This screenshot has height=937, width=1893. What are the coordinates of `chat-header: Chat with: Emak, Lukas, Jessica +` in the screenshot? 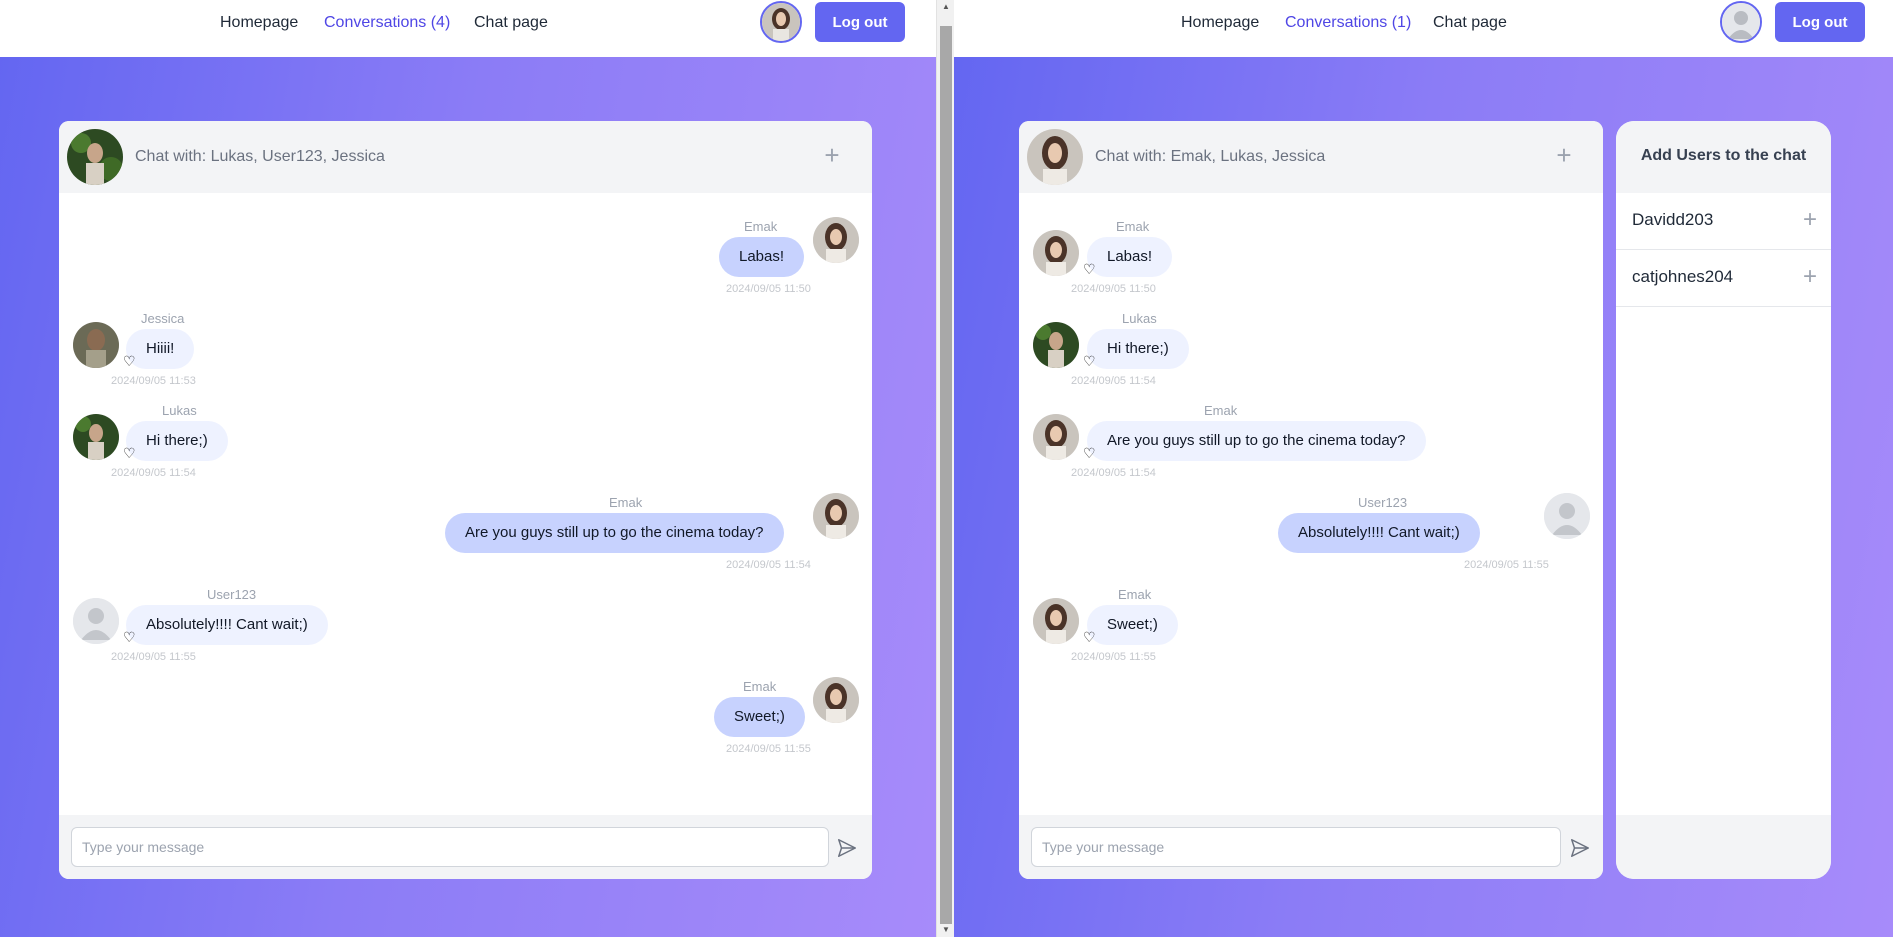 It's located at (1311, 157).